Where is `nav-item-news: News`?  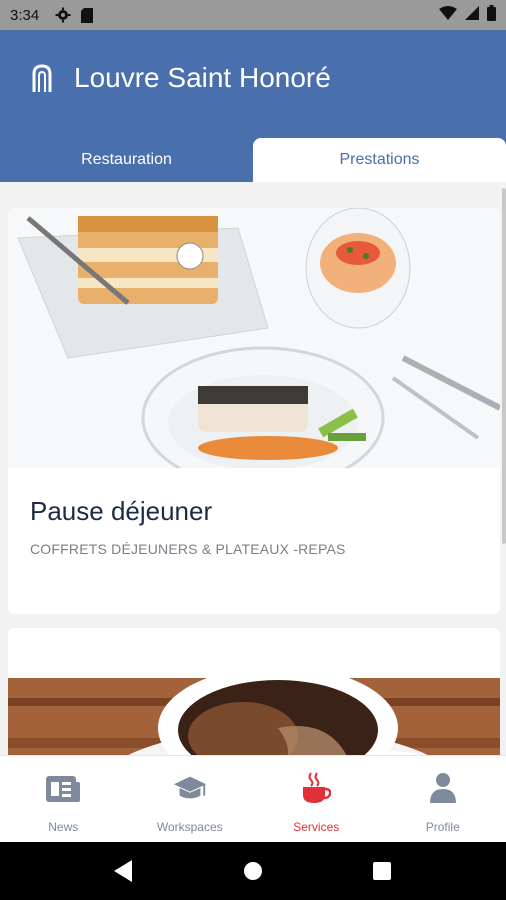
nav-item-news: News is located at coordinates (63, 799).